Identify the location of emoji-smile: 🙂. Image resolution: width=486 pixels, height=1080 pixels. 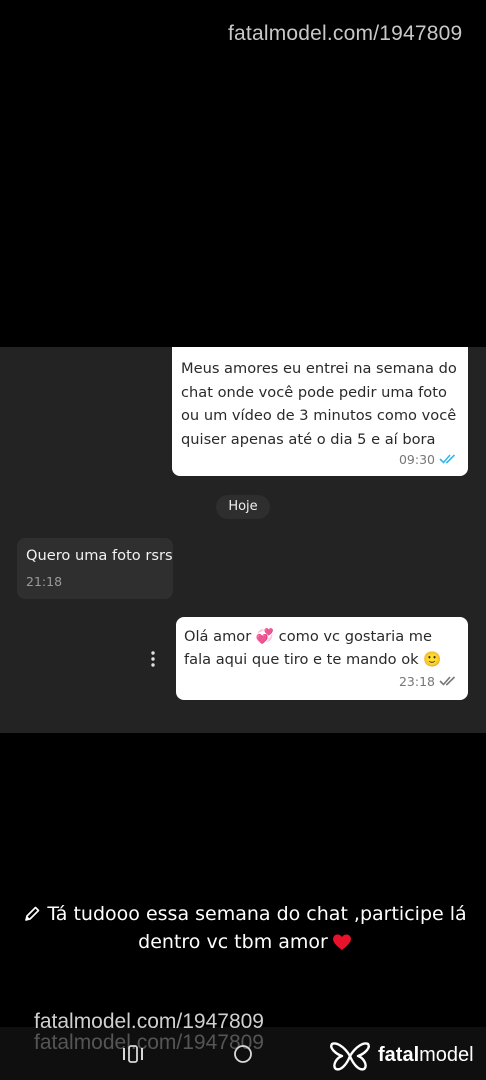
(432, 659).